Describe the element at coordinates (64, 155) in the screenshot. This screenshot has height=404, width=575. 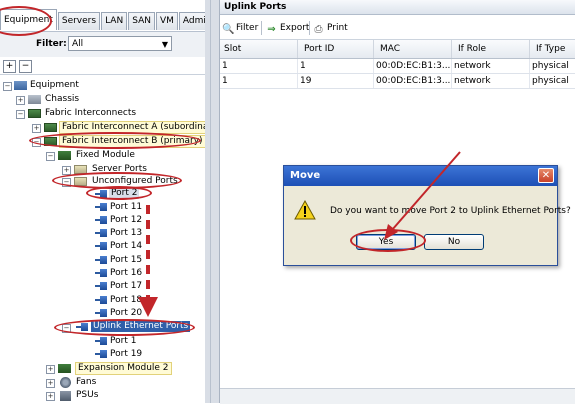
I see `module-icon` at that location.